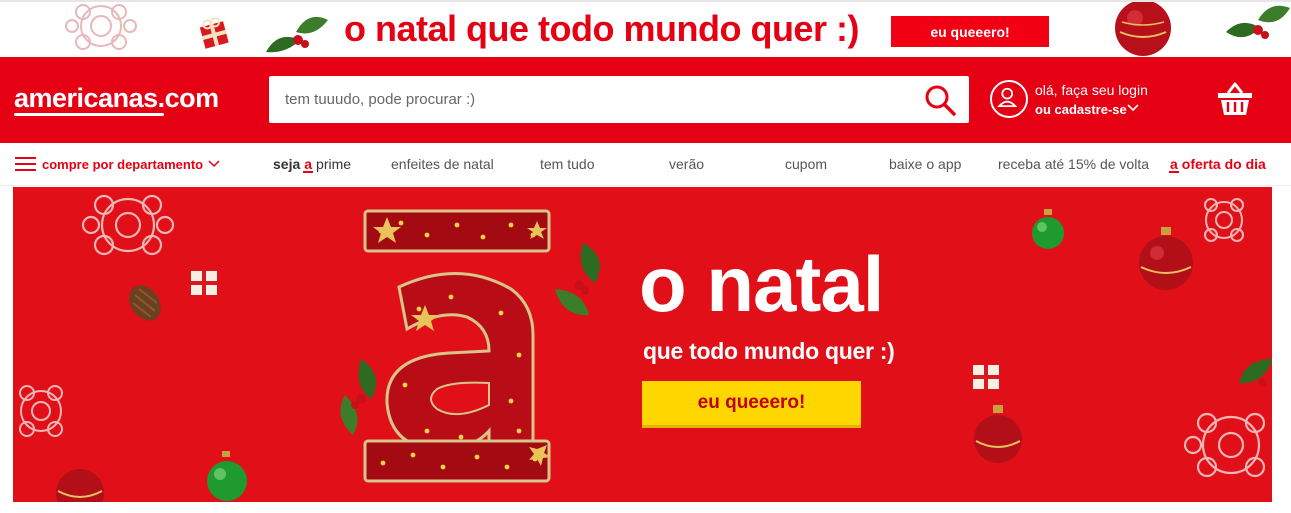 The image size is (1291, 513). Describe the element at coordinates (769, 351) in the screenshot. I see `hero-subtitle: que todo mundo quer :)` at that location.